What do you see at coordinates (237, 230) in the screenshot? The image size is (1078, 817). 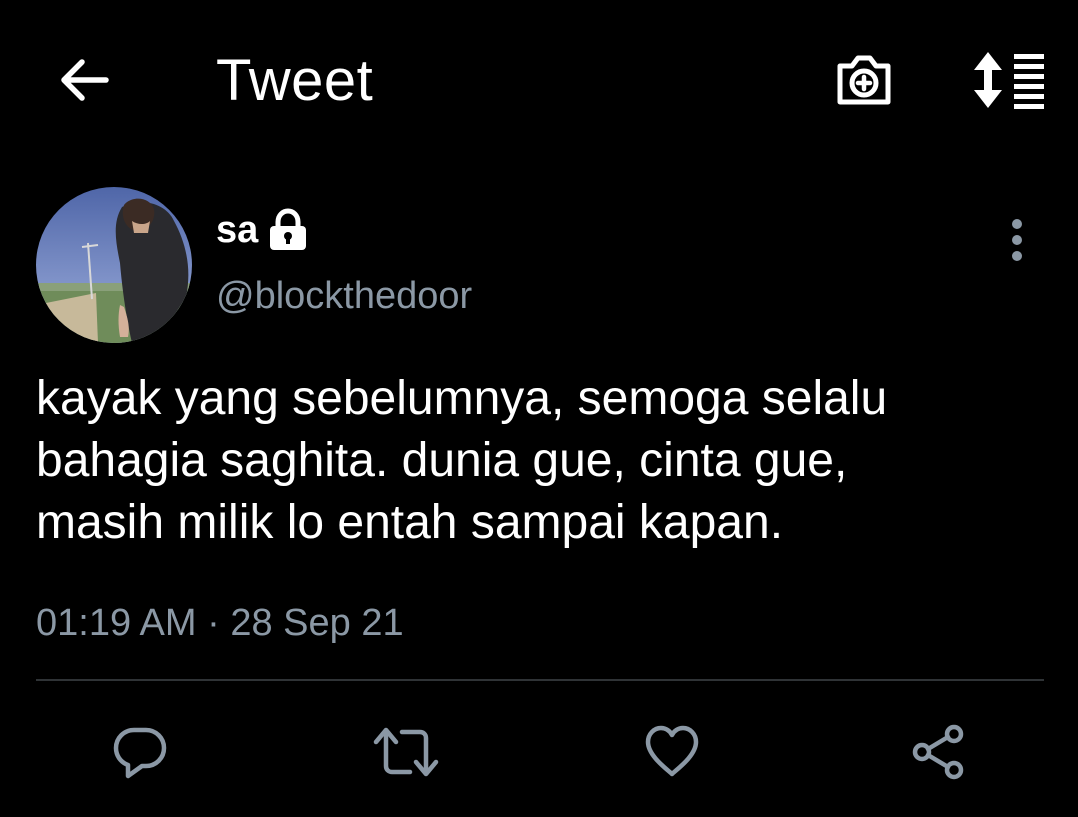 I see `display-name: sa` at bounding box center [237, 230].